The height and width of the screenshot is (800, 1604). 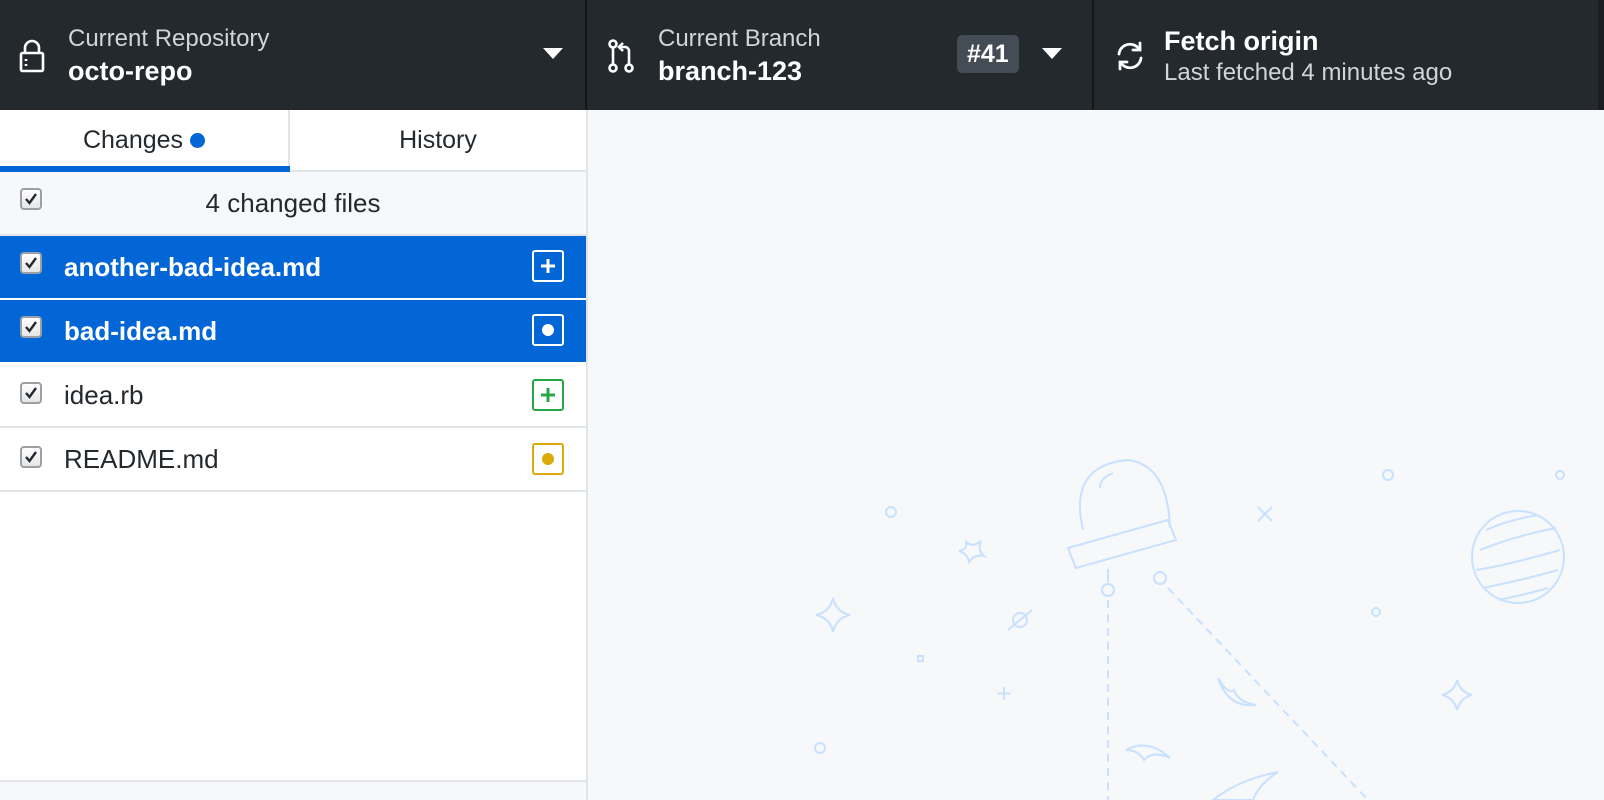 What do you see at coordinates (193, 267) in the screenshot?
I see `file-name: another-bad-idea.md` at bounding box center [193, 267].